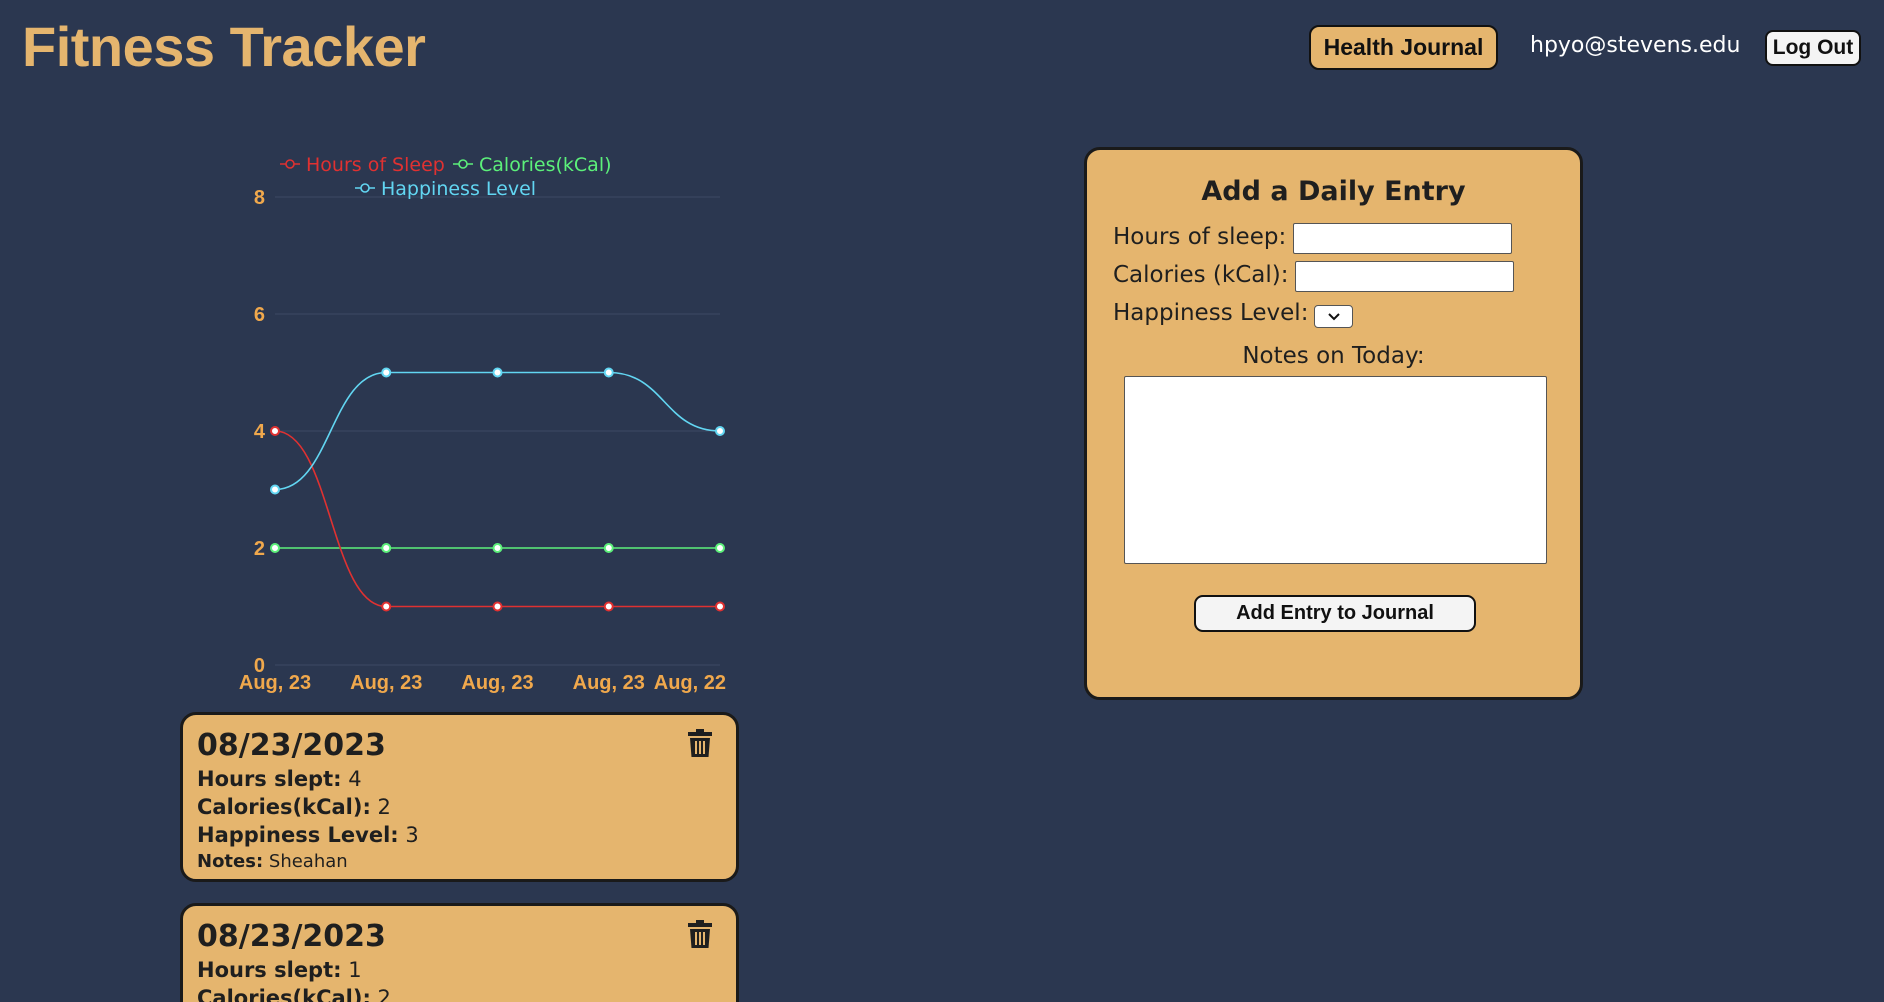  I want to click on sleep-input, so click(1402, 238).